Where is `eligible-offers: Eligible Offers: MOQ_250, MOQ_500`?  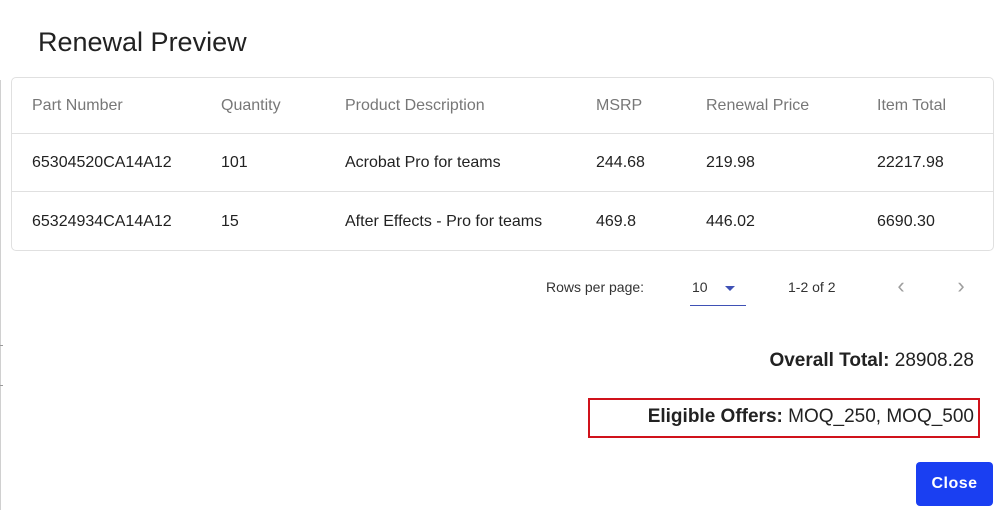 eligible-offers: Eligible Offers: MOQ_250, MOQ_500 is located at coordinates (811, 417).